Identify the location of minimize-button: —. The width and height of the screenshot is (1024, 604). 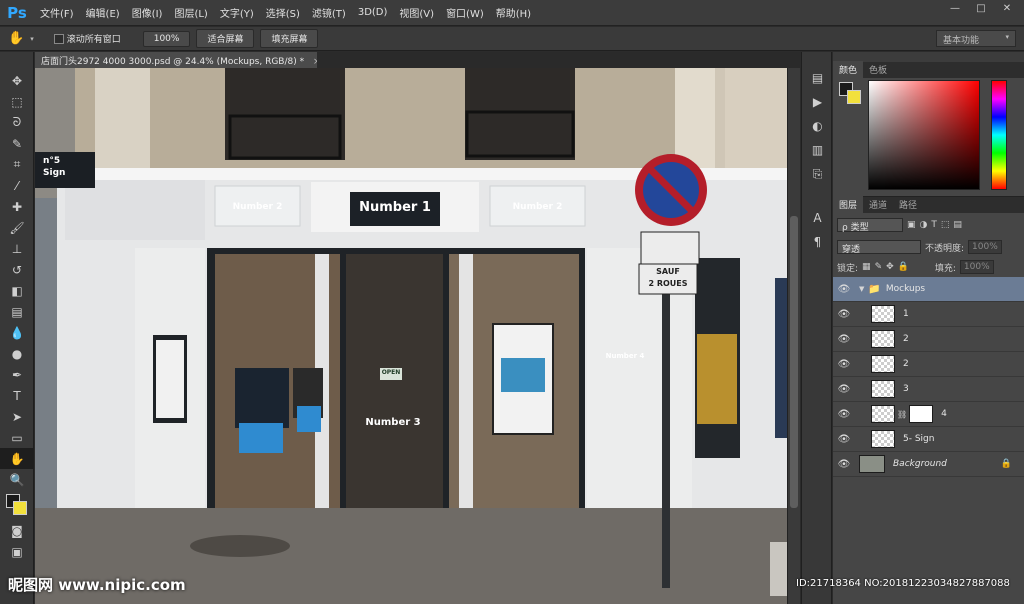
(955, 9).